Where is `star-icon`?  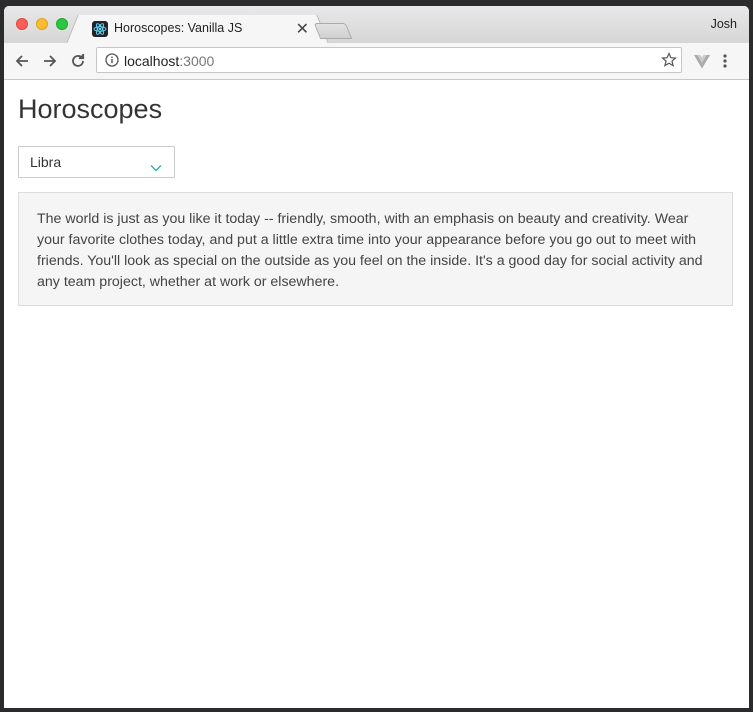 star-icon is located at coordinates (669, 62).